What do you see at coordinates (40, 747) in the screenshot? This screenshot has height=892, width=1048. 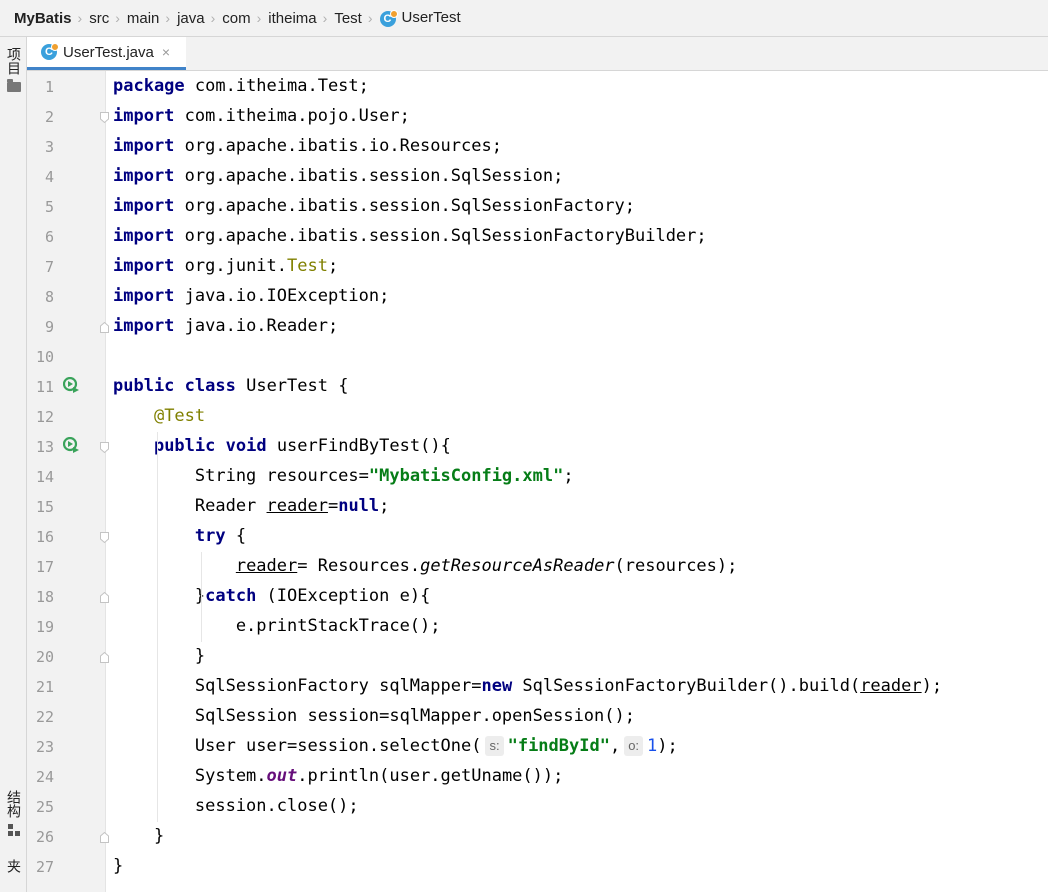 I see `line-number: 23` at bounding box center [40, 747].